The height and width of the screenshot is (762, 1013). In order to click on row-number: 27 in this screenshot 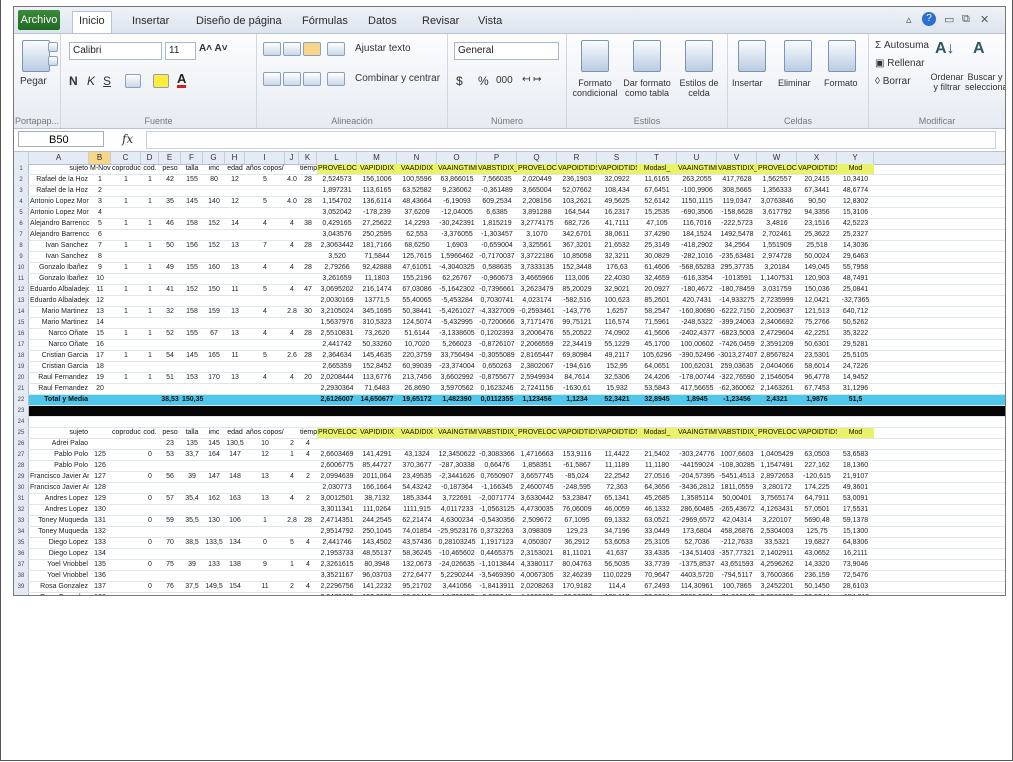, I will do `click(21, 455)`.